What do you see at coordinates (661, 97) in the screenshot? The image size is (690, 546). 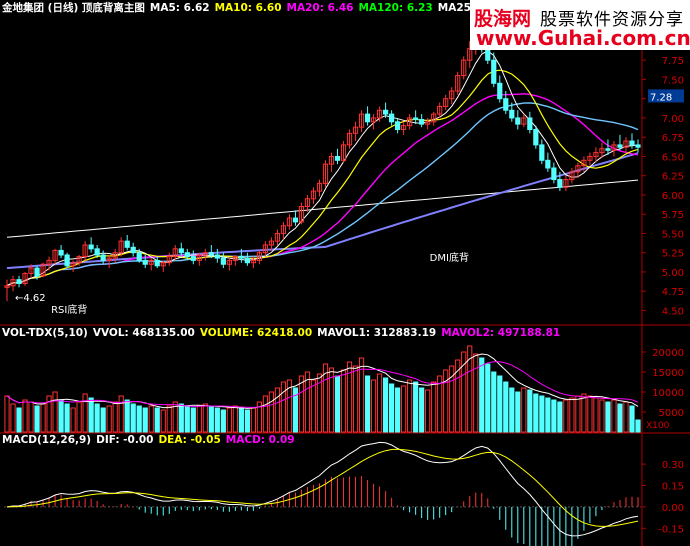 I see `last-price-label: 7.28` at bounding box center [661, 97].